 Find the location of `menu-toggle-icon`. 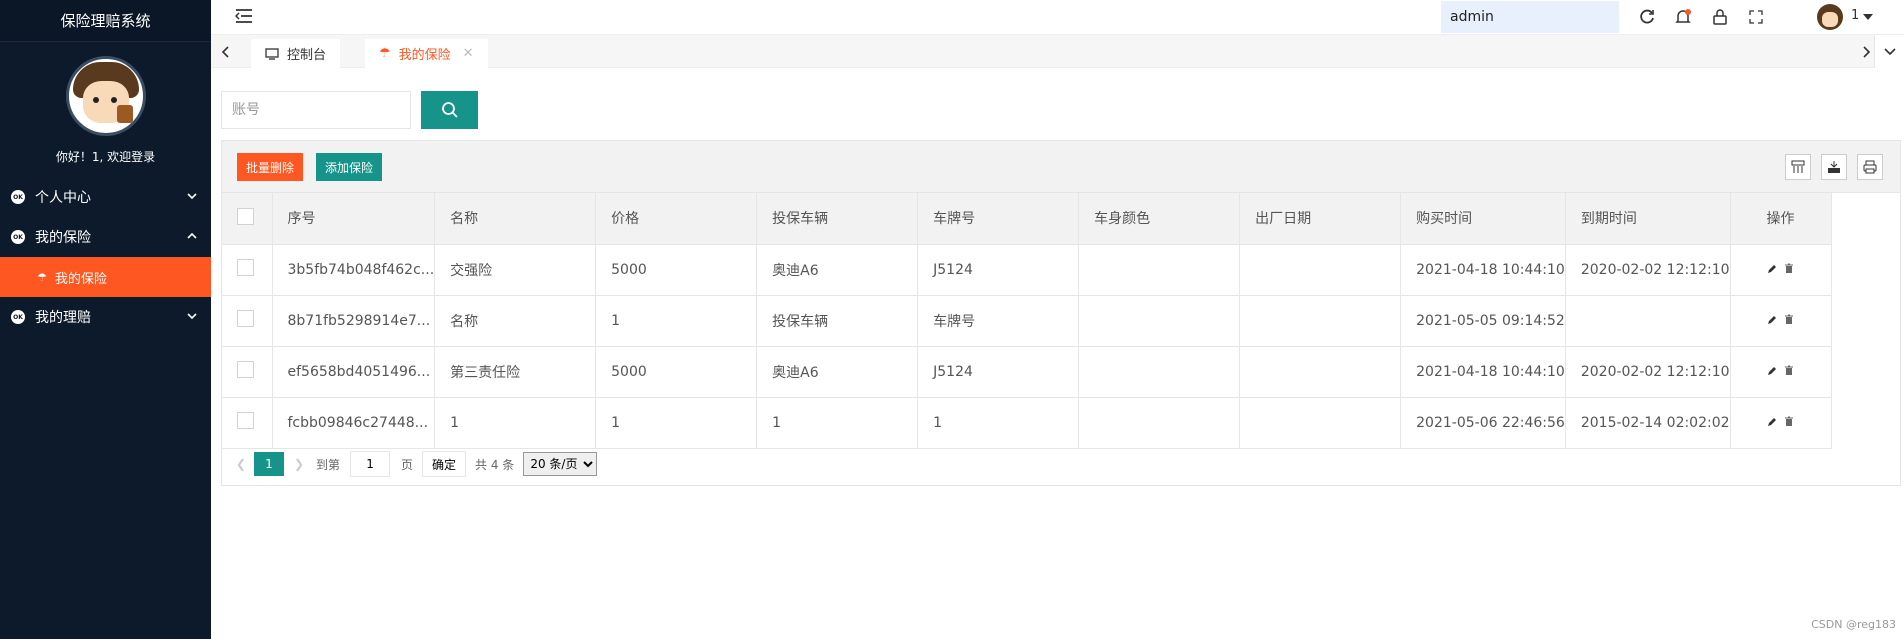

menu-toggle-icon is located at coordinates (244, 16).